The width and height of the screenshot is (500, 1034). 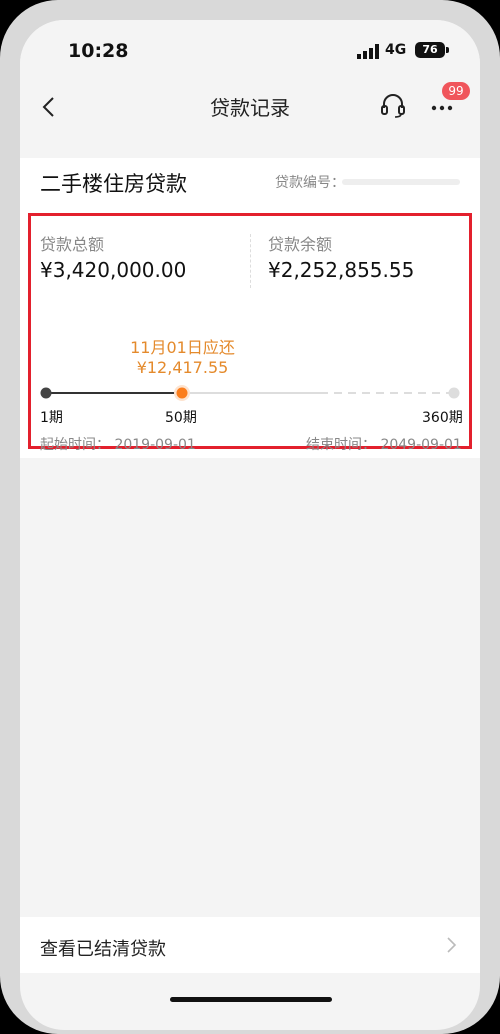 I want to click on total-amount-value: ¥3,420,000.00, so click(x=113, y=270).